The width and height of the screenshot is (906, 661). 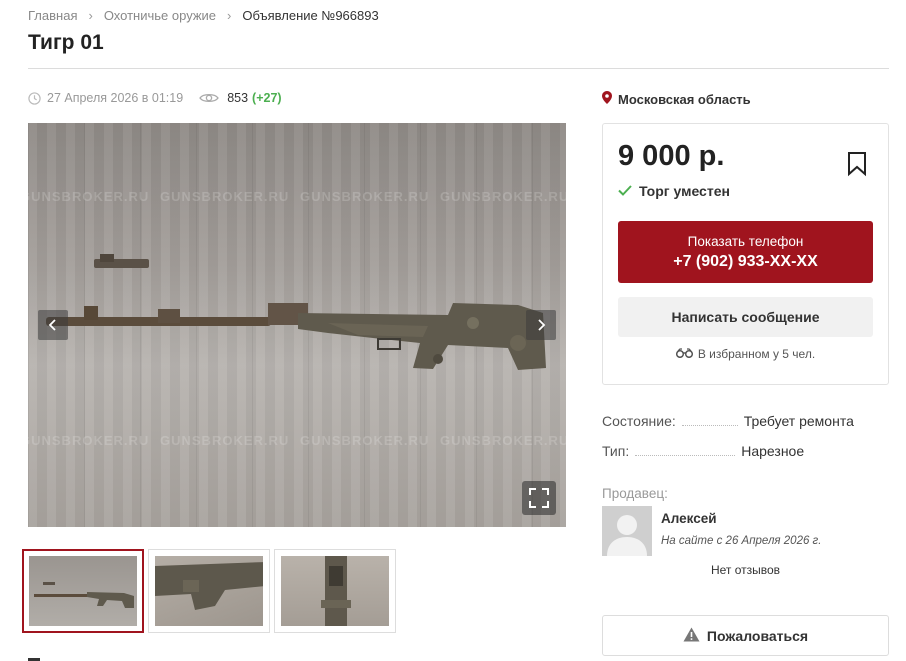 I want to click on clock-icon, so click(x=34, y=98).